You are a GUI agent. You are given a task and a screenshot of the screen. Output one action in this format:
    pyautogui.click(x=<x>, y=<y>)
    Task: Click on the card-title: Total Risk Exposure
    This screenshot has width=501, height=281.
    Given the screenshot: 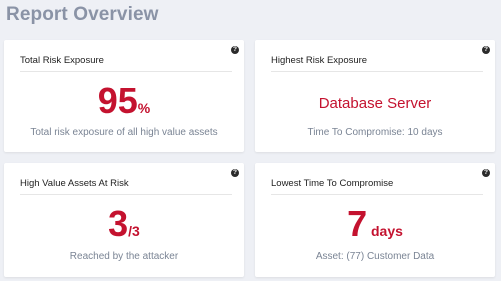 What is the action you would take?
    pyautogui.click(x=62, y=60)
    